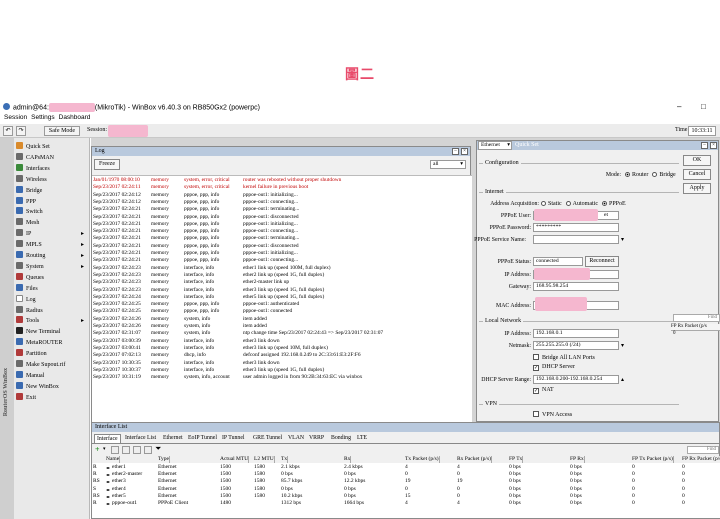 The height and width of the screenshot is (519, 720). I want to click on sidebar-item-wireless: Wireless, so click(52, 179).